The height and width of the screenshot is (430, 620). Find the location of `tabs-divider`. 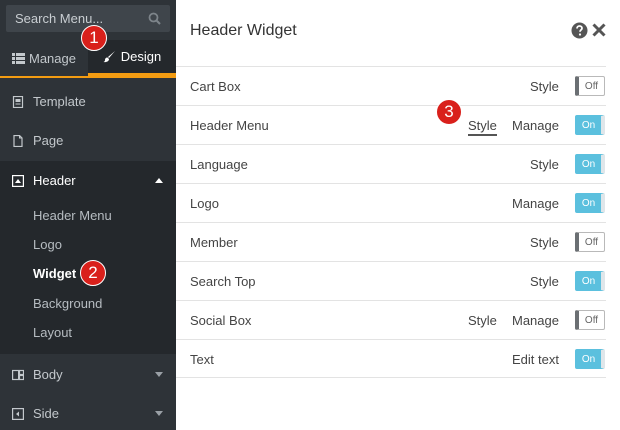

tabs-divider is located at coordinates (88, 77).